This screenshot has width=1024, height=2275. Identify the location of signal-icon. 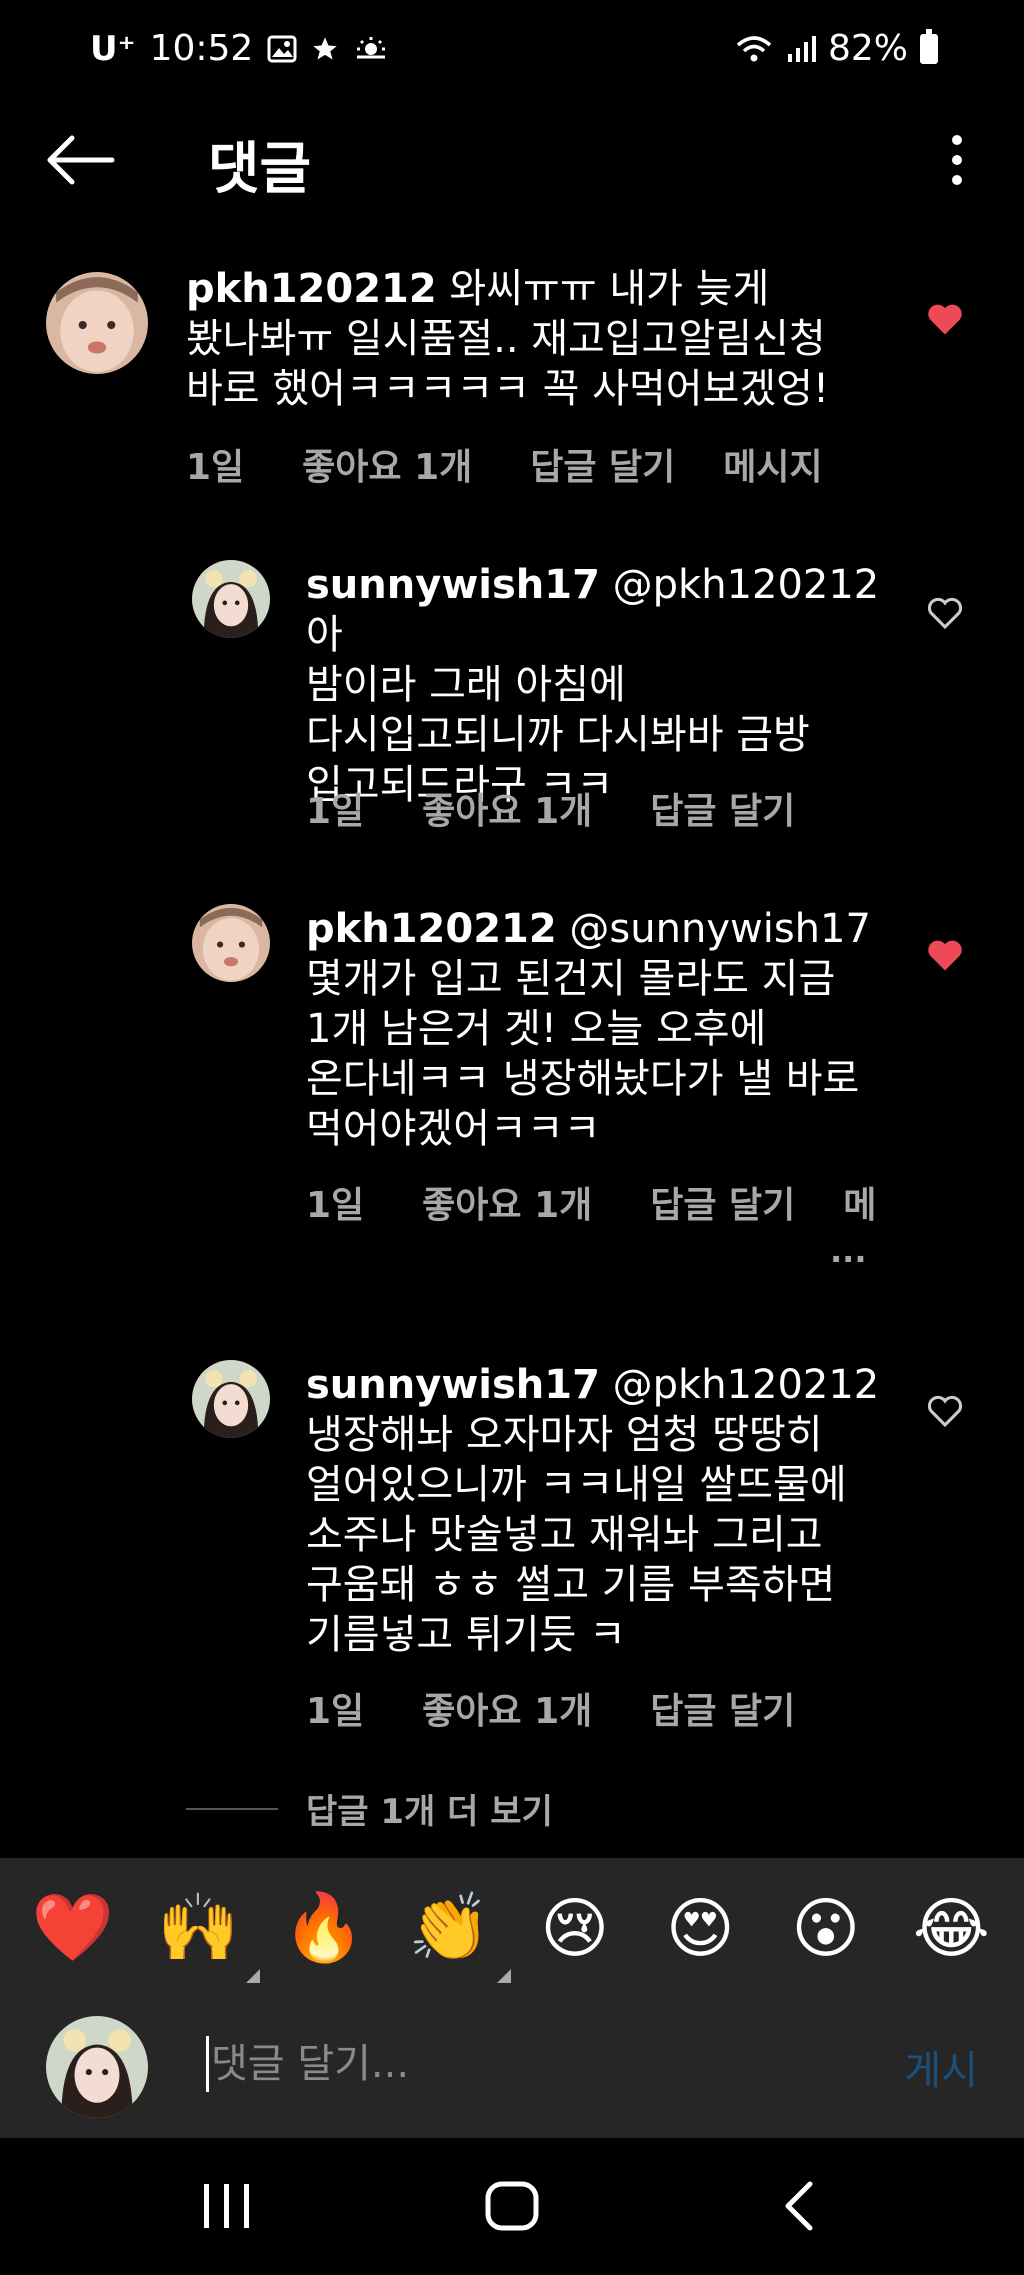
(801, 48).